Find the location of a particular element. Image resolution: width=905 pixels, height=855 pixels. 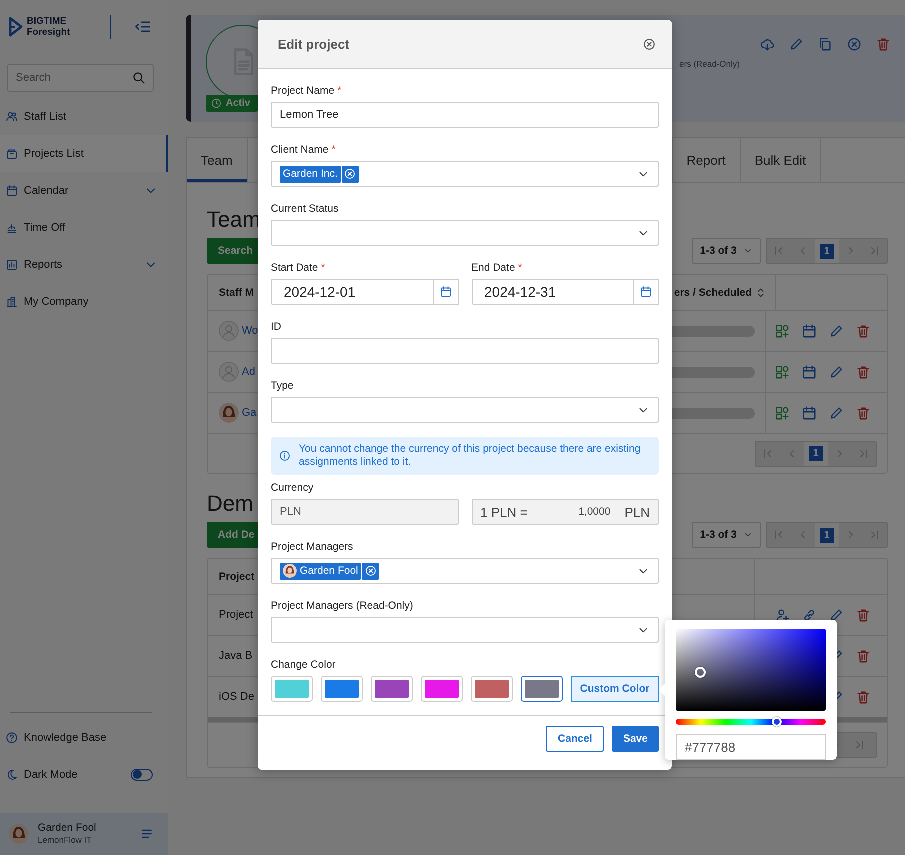

dark-mode-toggle is located at coordinates (142, 774).